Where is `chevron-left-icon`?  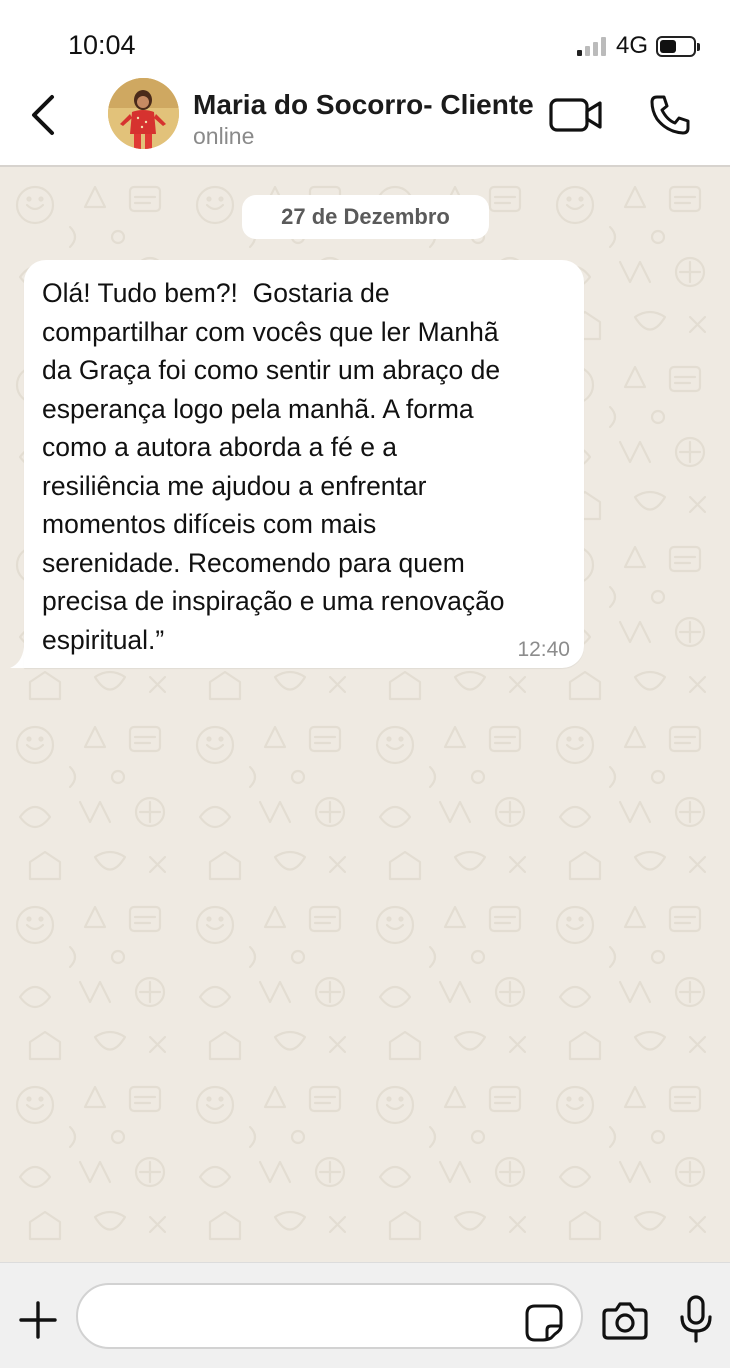 chevron-left-icon is located at coordinates (43, 115).